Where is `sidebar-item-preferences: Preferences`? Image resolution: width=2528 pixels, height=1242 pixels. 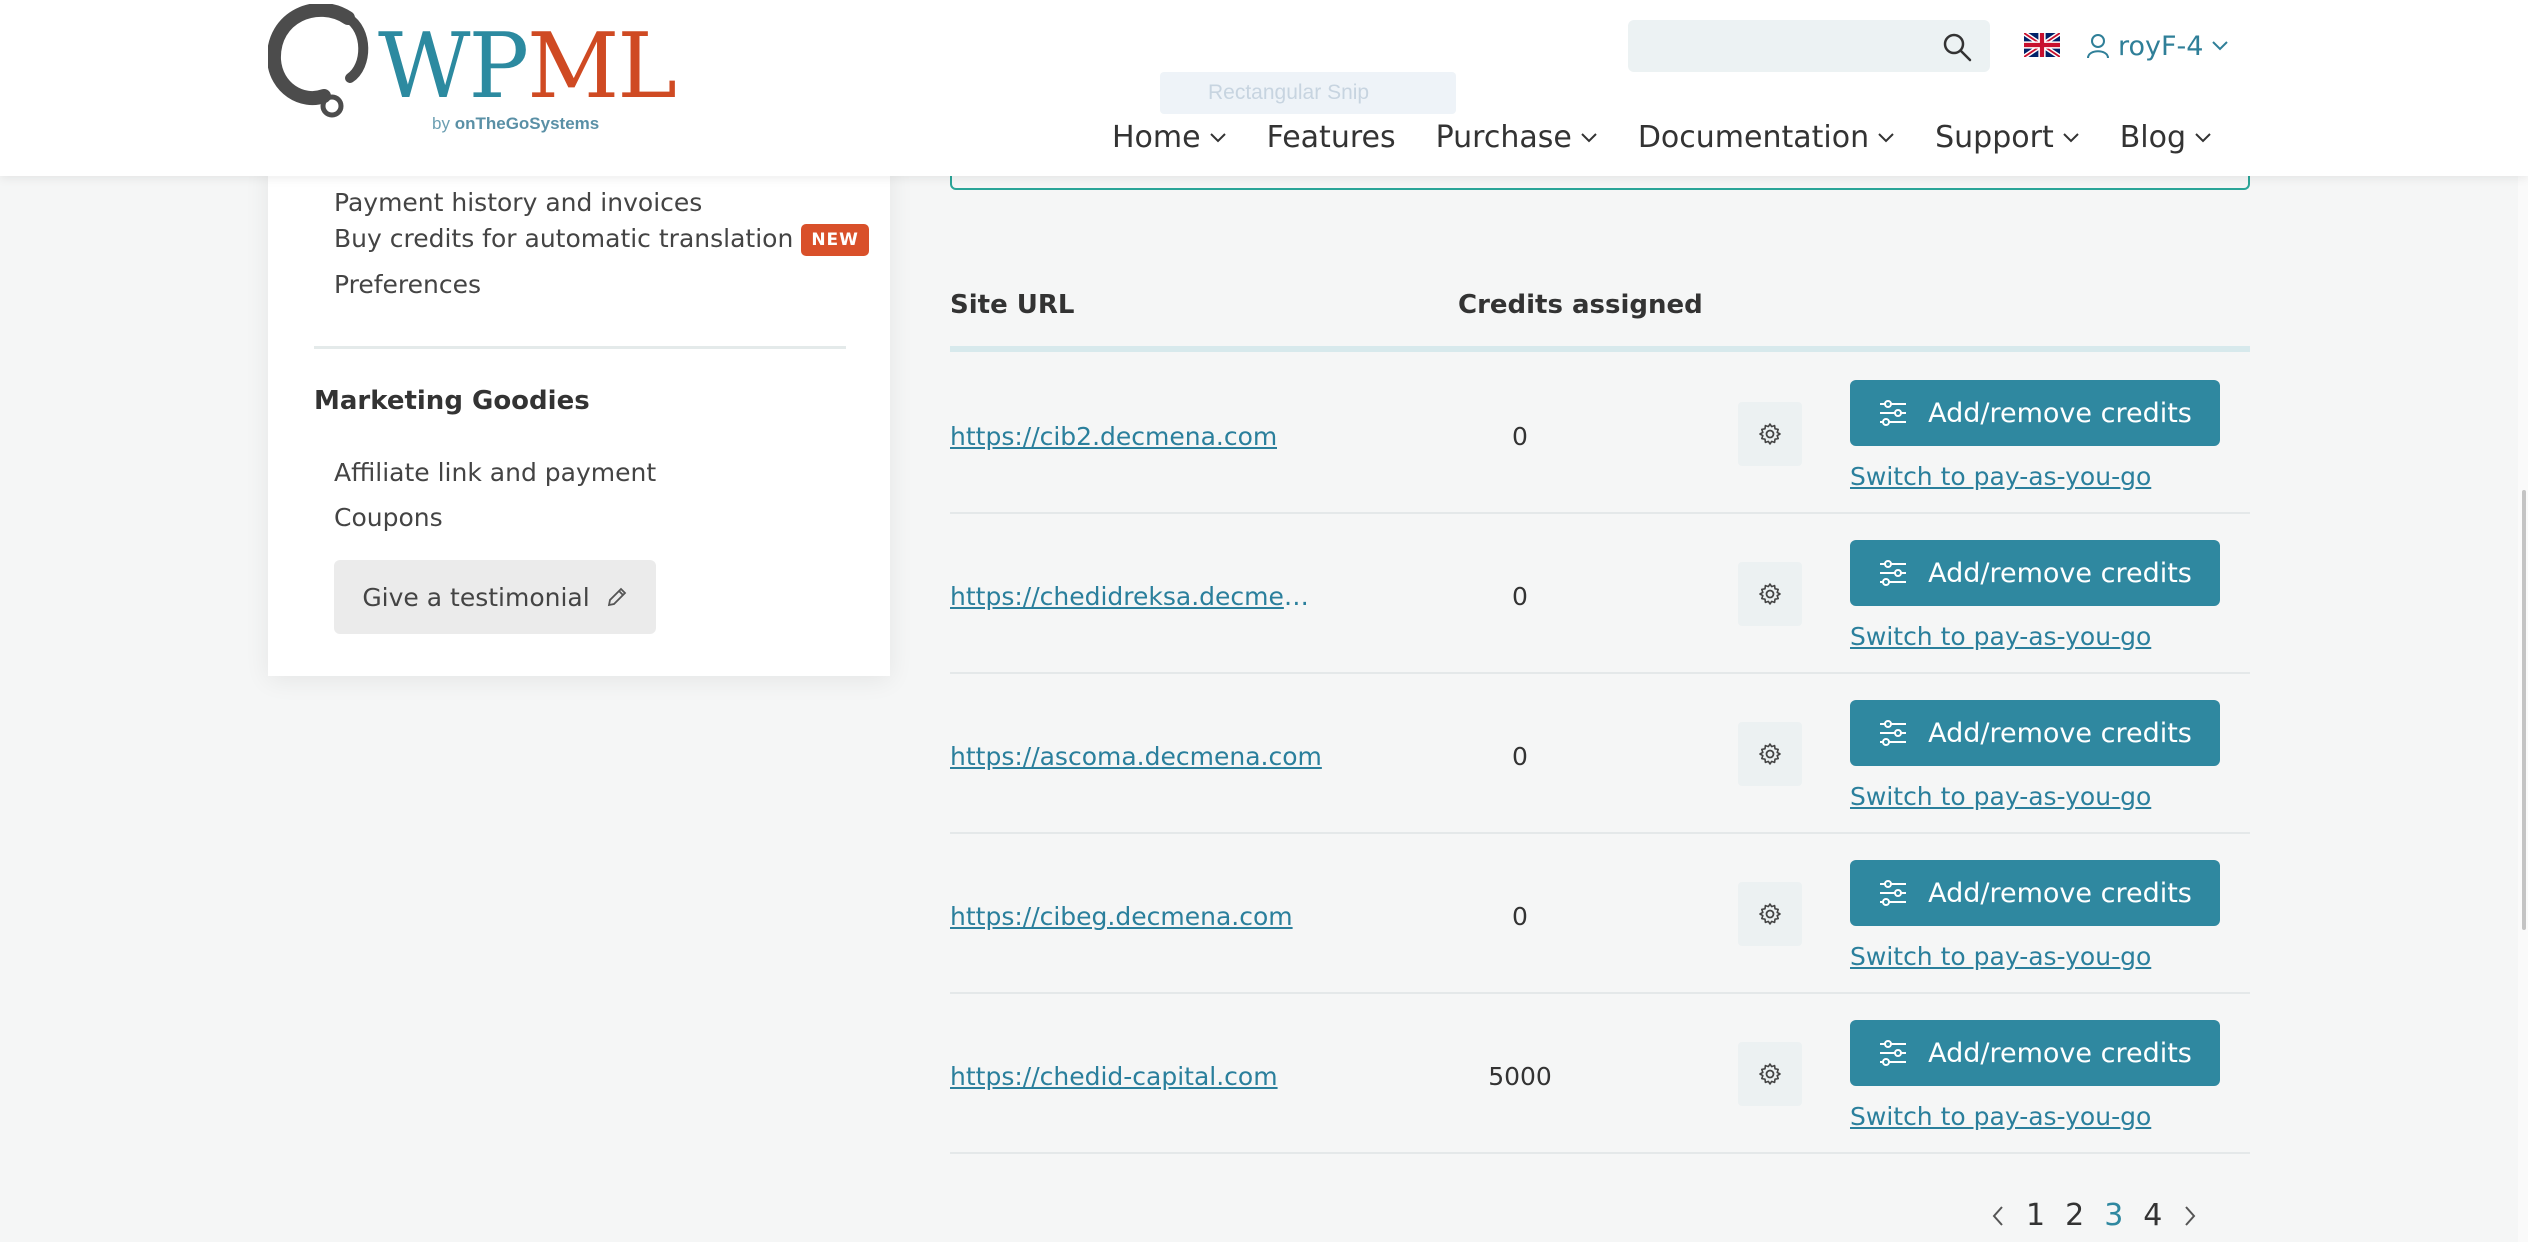 sidebar-item-preferences: Preferences is located at coordinates (407, 284).